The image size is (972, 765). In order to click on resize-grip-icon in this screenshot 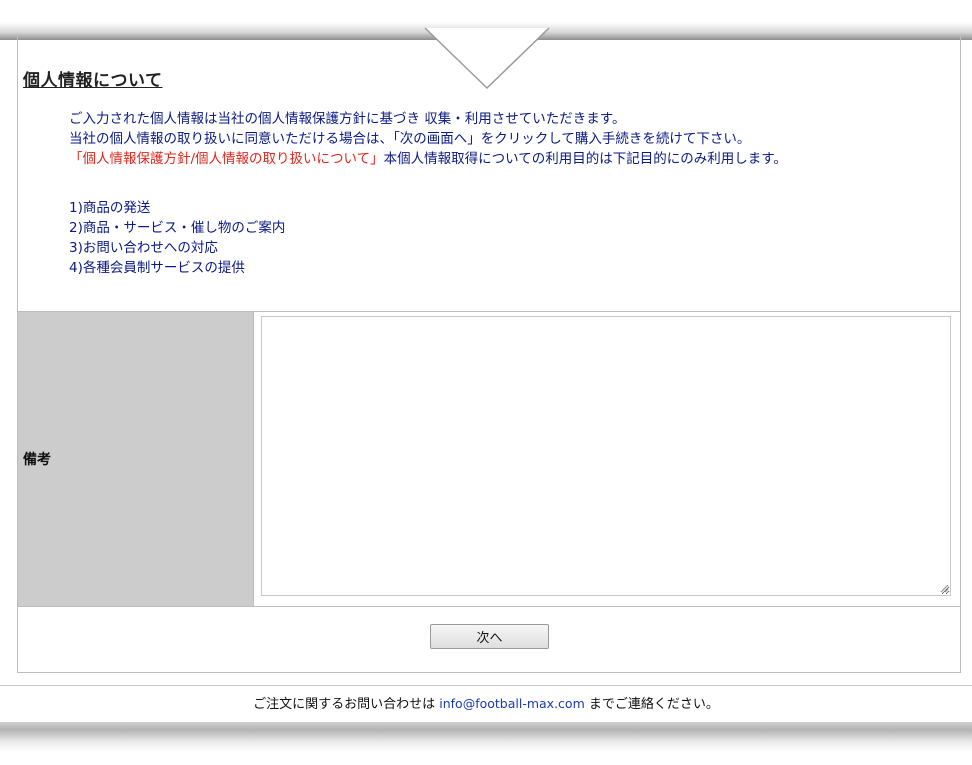, I will do `click(944, 588)`.